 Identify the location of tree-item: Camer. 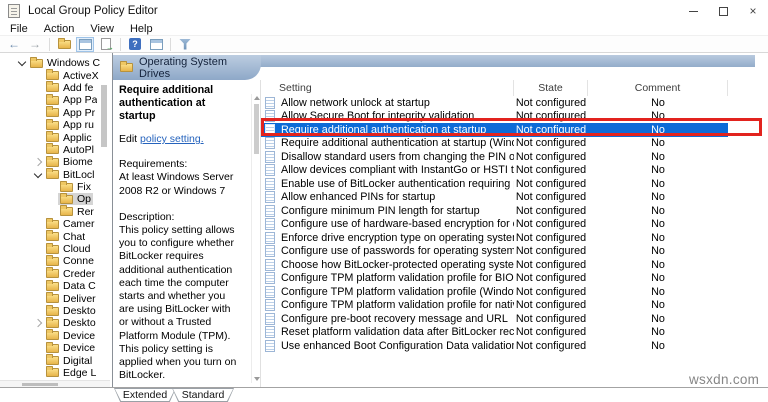
(55, 223).